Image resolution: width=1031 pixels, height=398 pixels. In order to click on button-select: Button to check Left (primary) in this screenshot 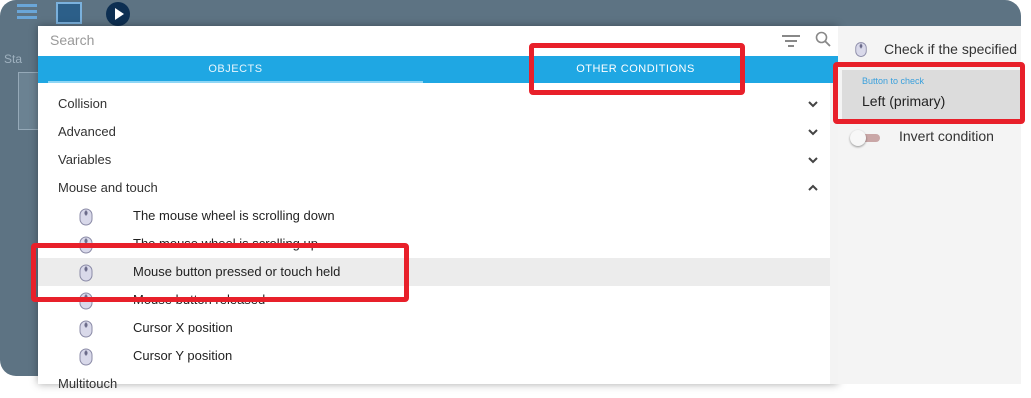, I will do `click(933, 96)`.